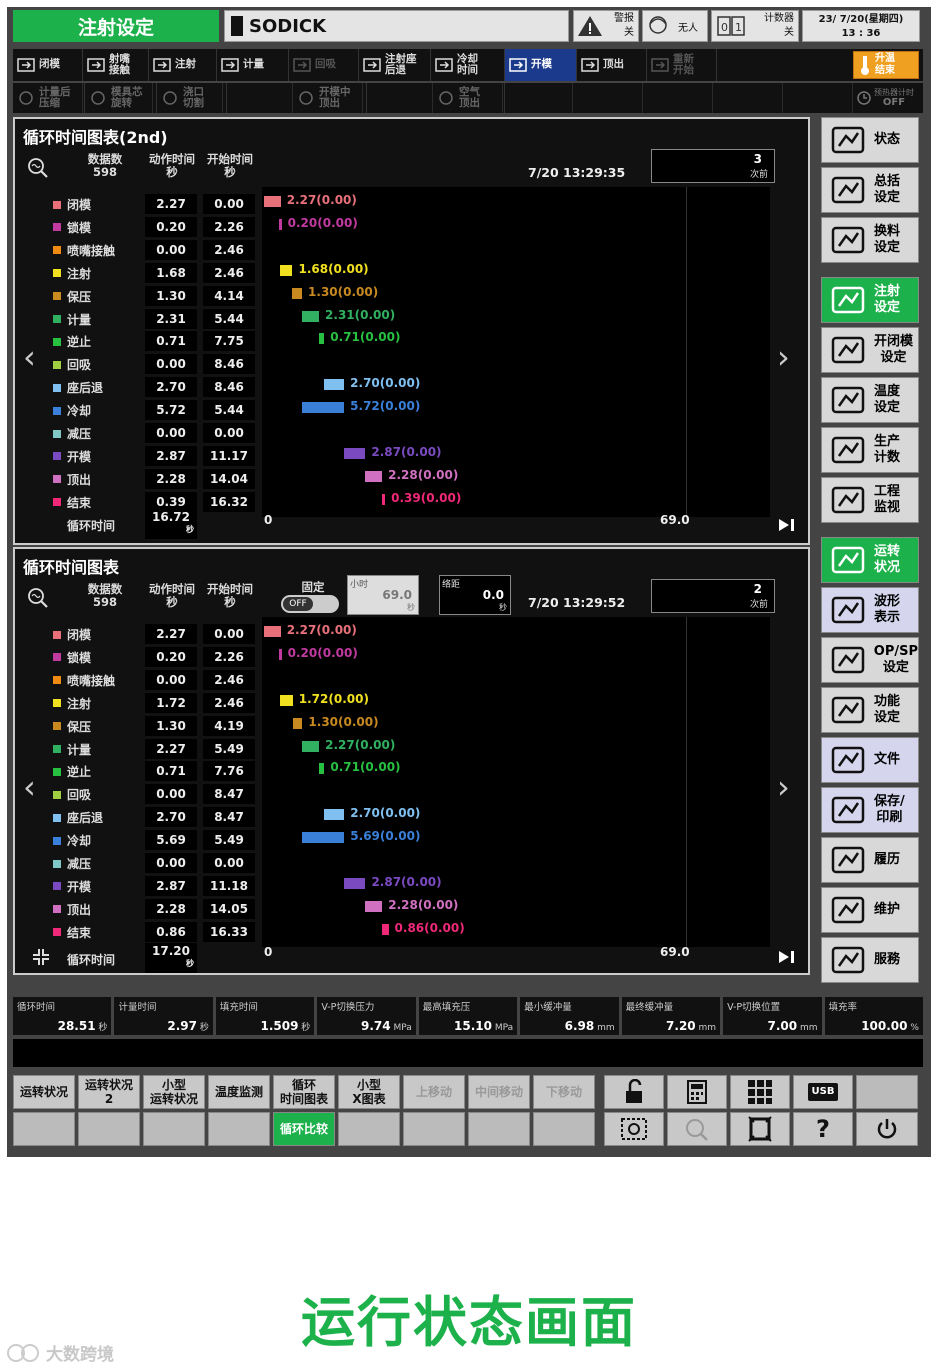 This screenshot has width=938, height=1371. I want to click on footer-button: 小型 运转状况, so click(174, 1092).